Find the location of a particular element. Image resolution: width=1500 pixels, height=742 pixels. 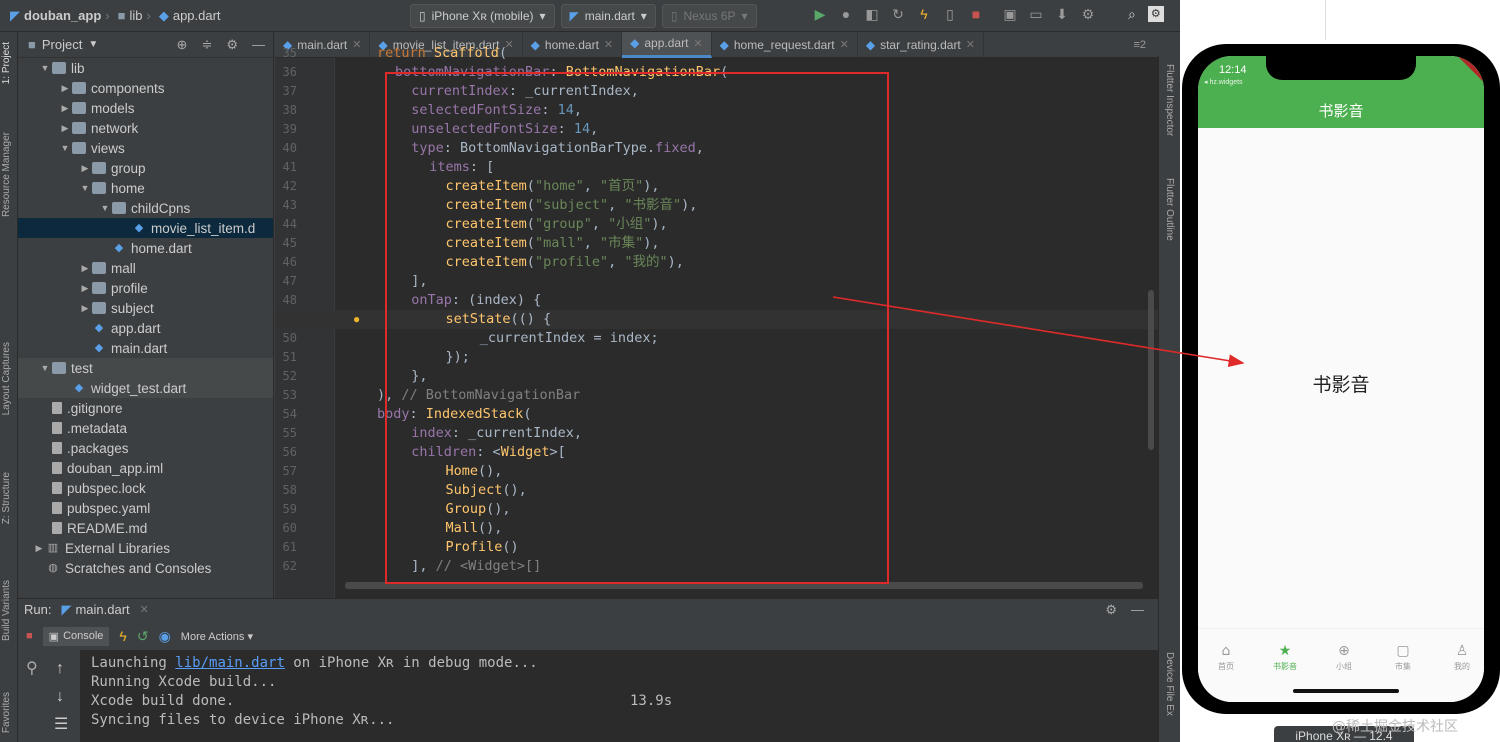

plugin-icon: ⚙ is located at coordinates (1088, 14).